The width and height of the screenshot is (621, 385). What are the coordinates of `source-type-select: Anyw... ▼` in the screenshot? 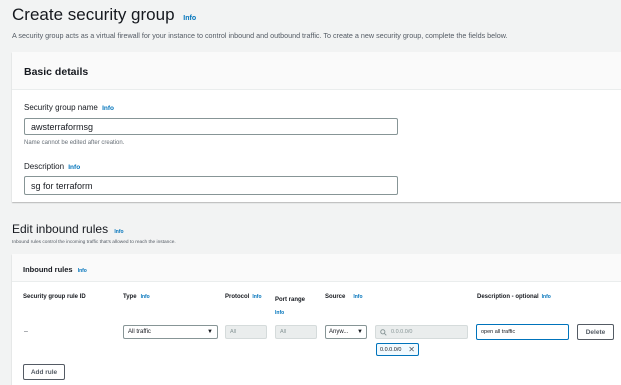 It's located at (346, 332).